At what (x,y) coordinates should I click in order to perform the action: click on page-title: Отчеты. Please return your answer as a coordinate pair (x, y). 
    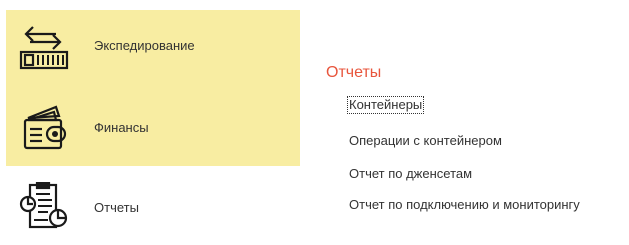
    Looking at the image, I should click on (354, 72).